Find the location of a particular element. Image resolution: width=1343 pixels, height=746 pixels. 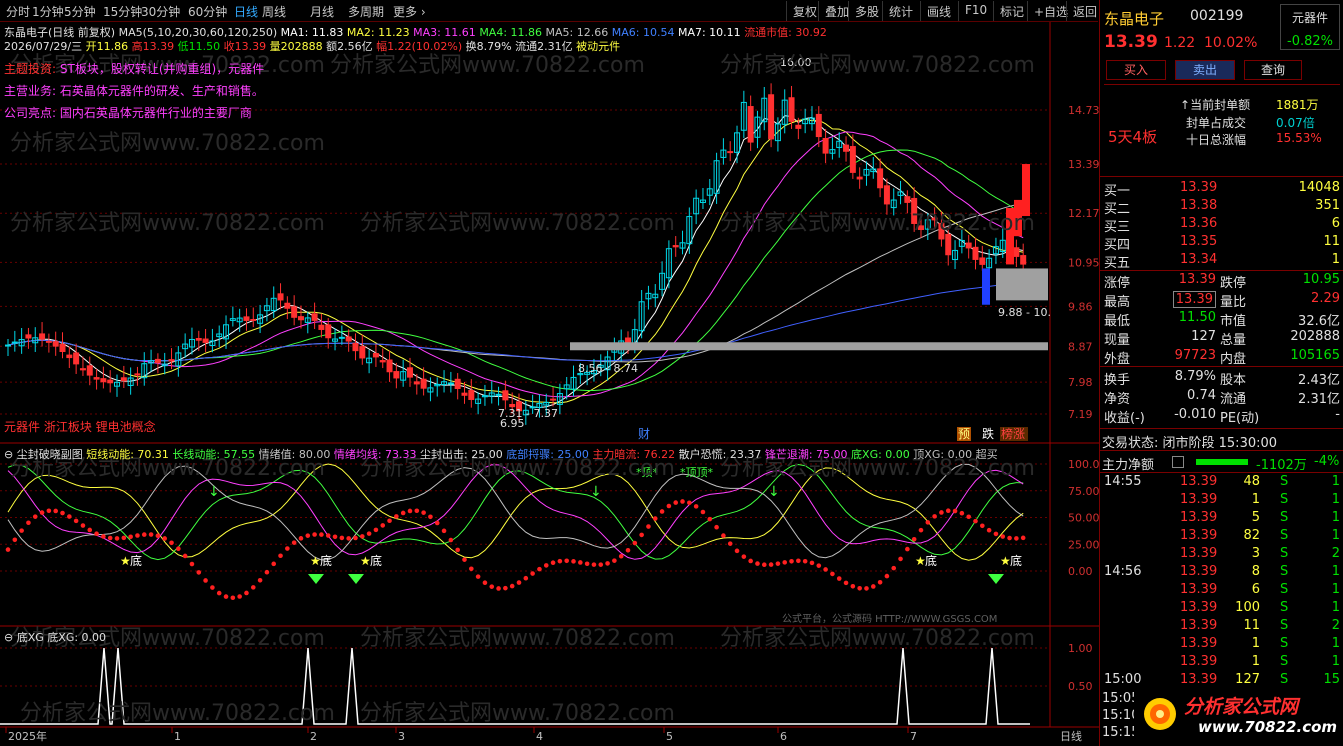

tab-1: 1分钟 is located at coordinates (48, 11).